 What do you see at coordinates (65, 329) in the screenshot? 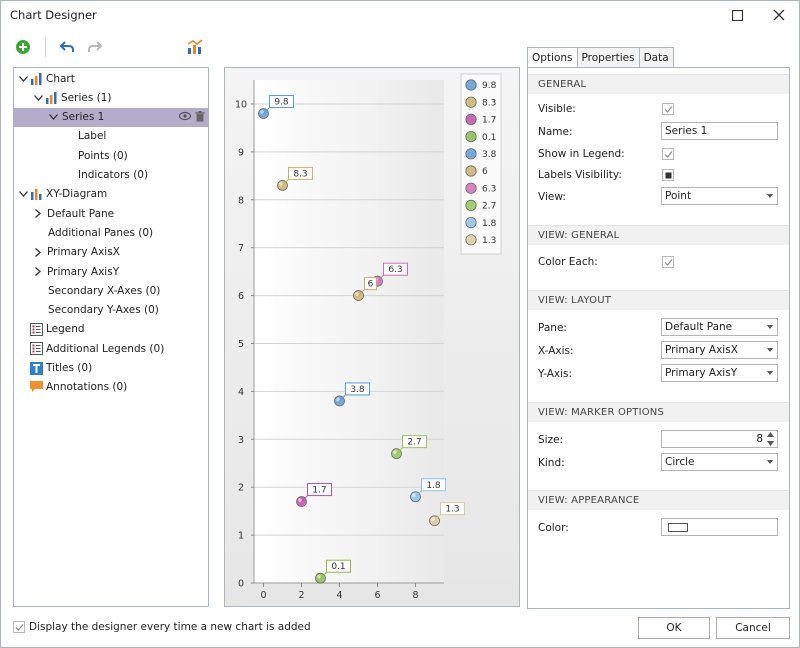
I see `tree-item-label: Legend` at bounding box center [65, 329].